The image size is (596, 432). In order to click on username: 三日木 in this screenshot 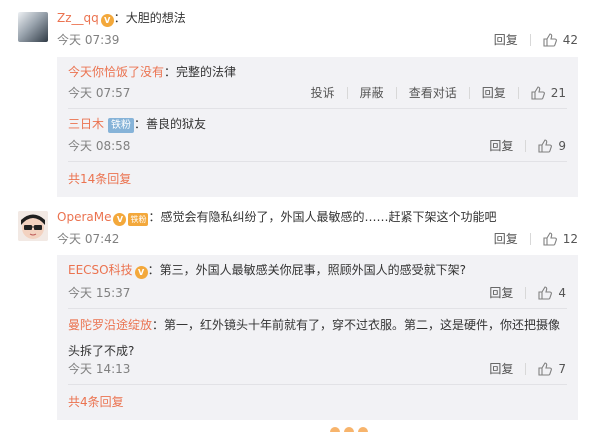, I will do `click(86, 124)`.